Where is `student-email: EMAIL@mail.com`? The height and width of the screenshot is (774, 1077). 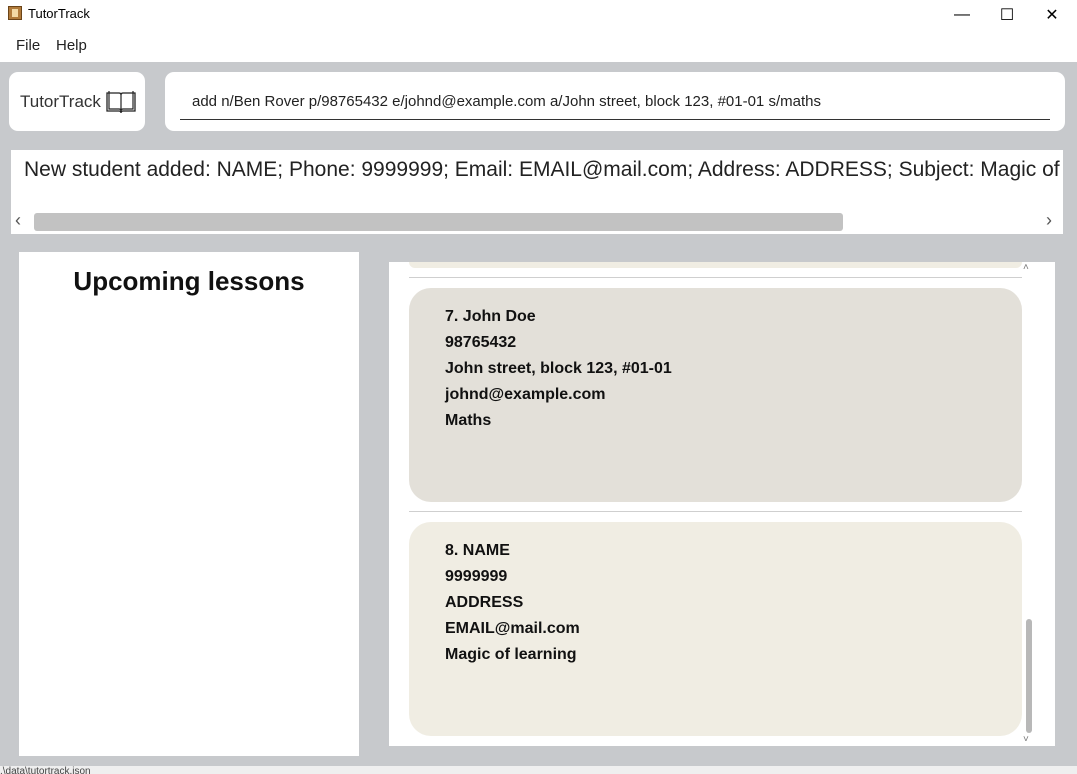
student-email: EMAIL@mail.com is located at coordinates (512, 628).